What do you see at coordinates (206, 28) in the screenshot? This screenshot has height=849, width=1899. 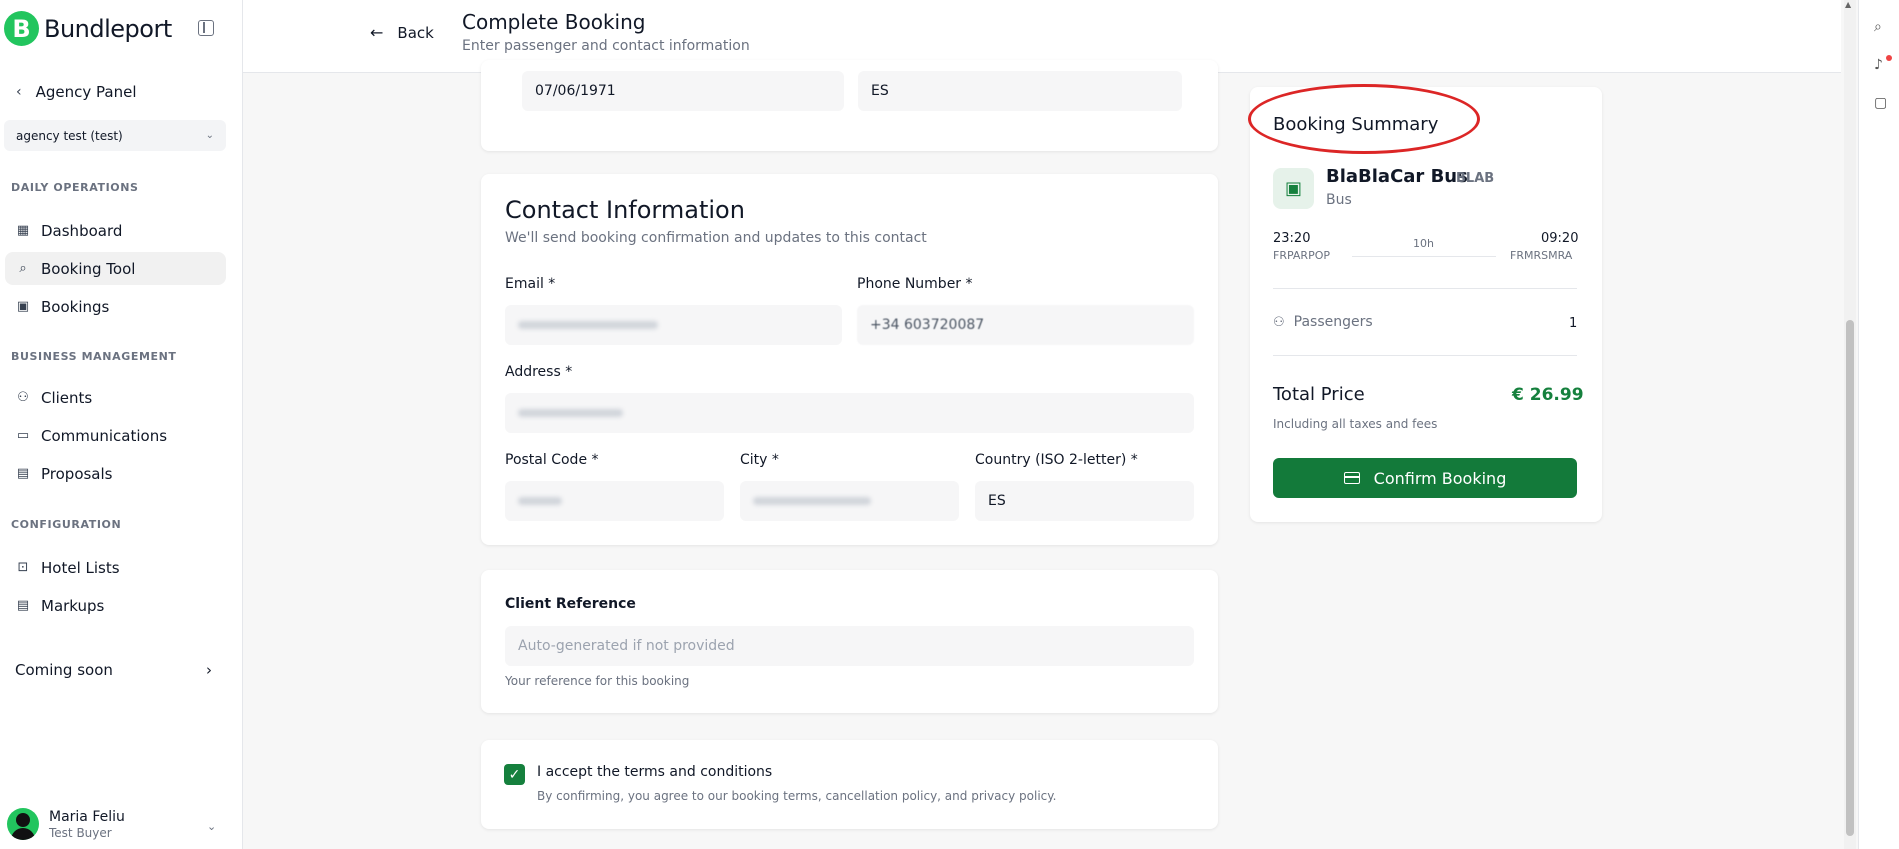 I see `sidebar-toggle-icon` at bounding box center [206, 28].